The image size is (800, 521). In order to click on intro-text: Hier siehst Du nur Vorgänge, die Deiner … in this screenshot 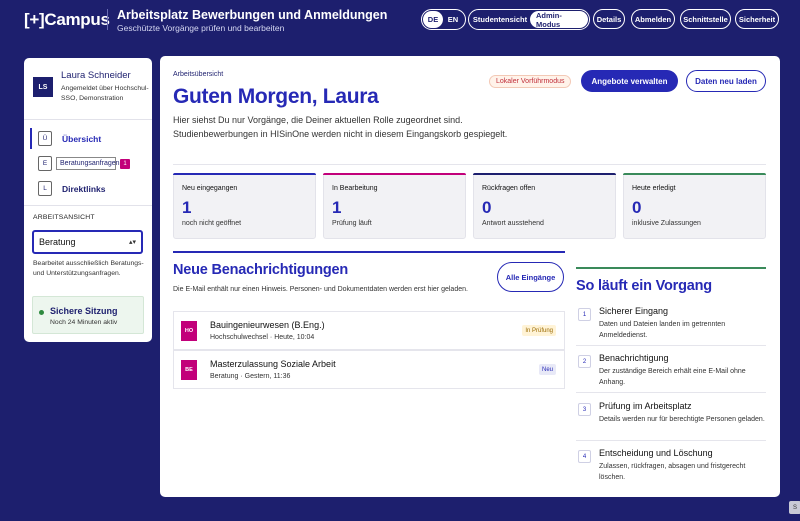, I will do `click(340, 127)`.